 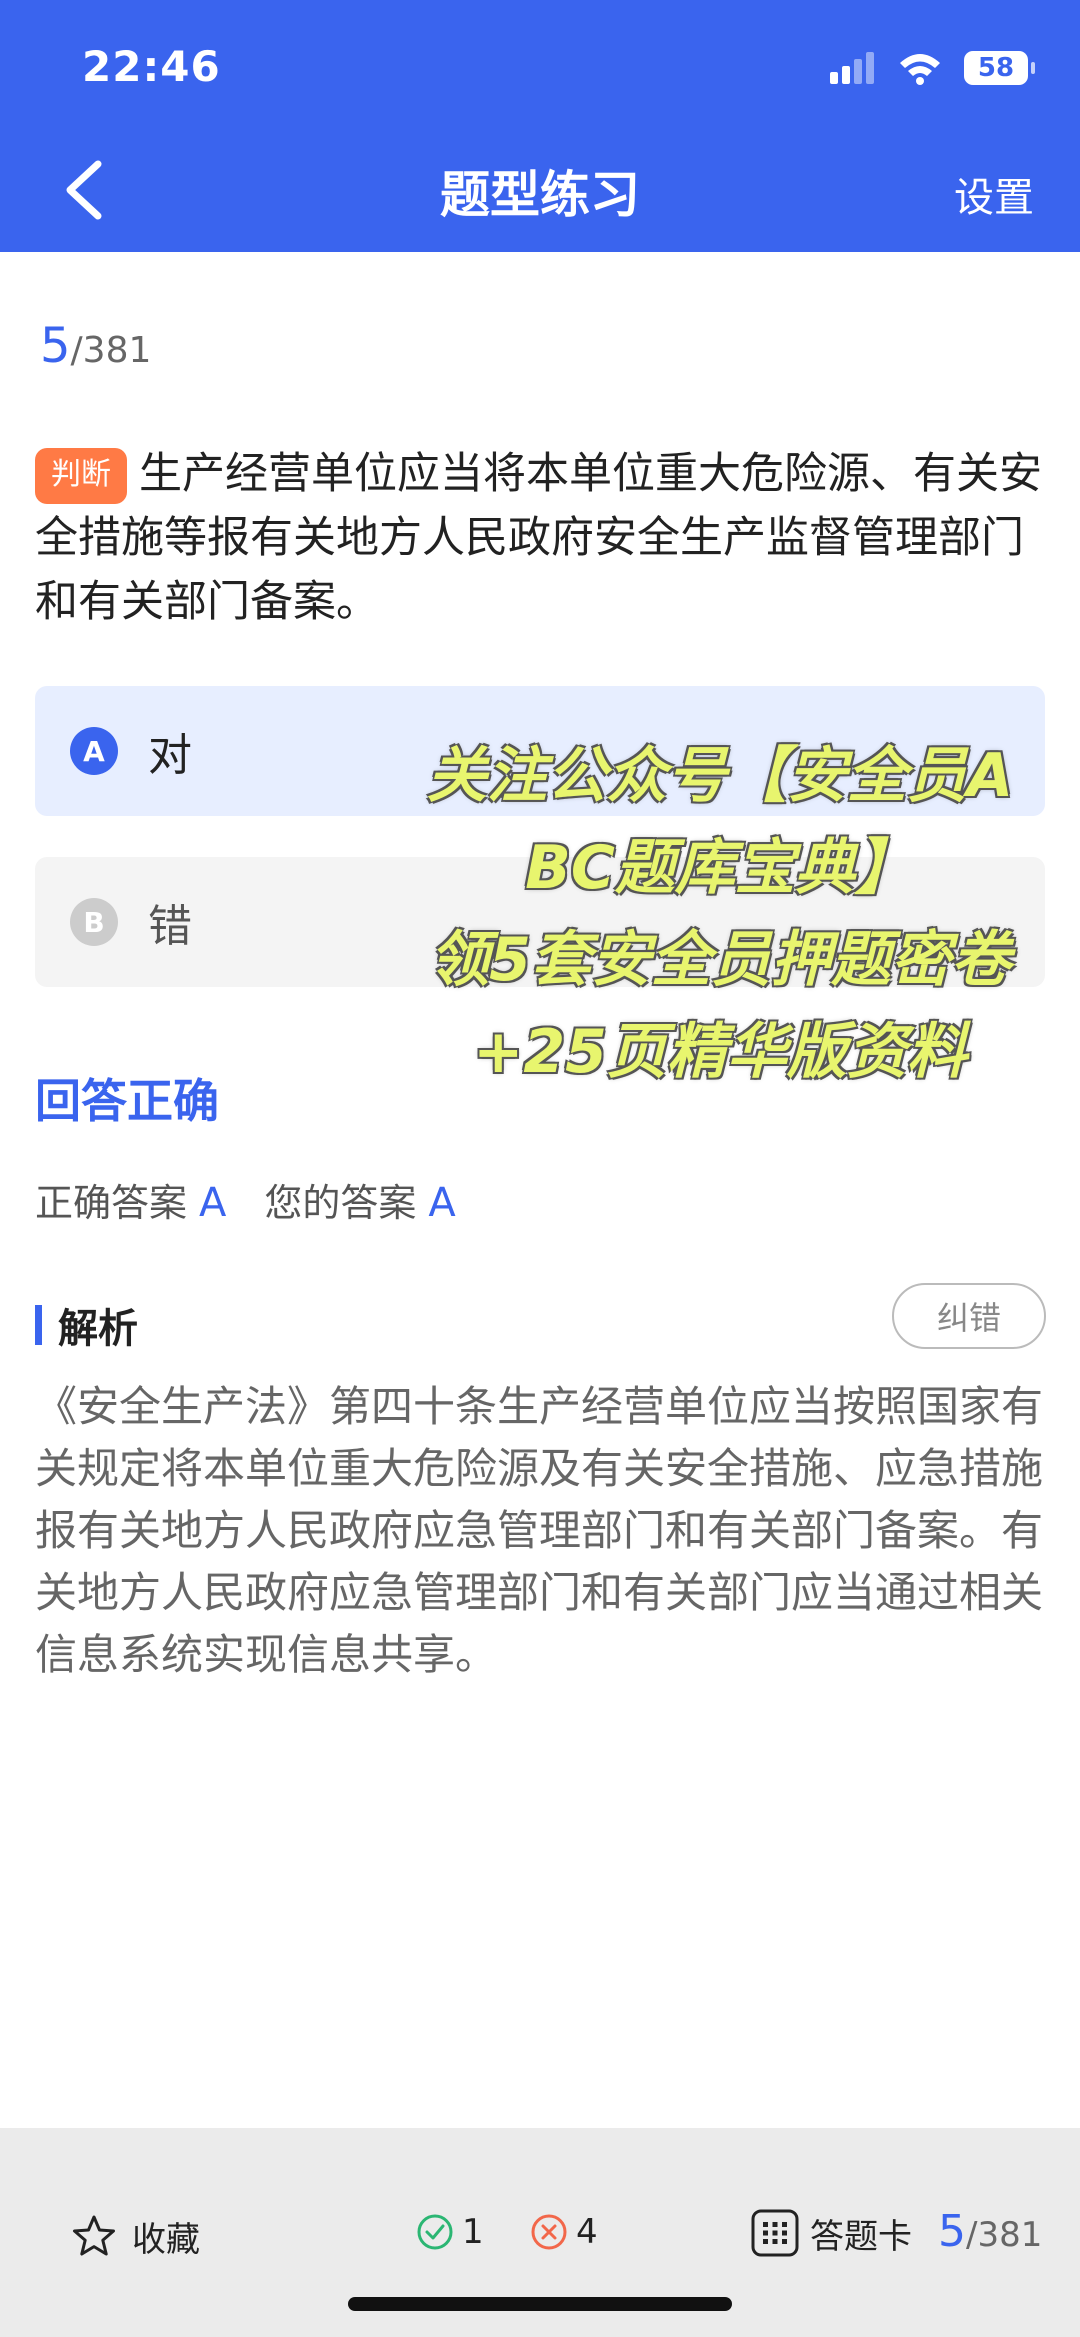 I want to click on favorite-button: 收藏, so click(x=135, y=2236).